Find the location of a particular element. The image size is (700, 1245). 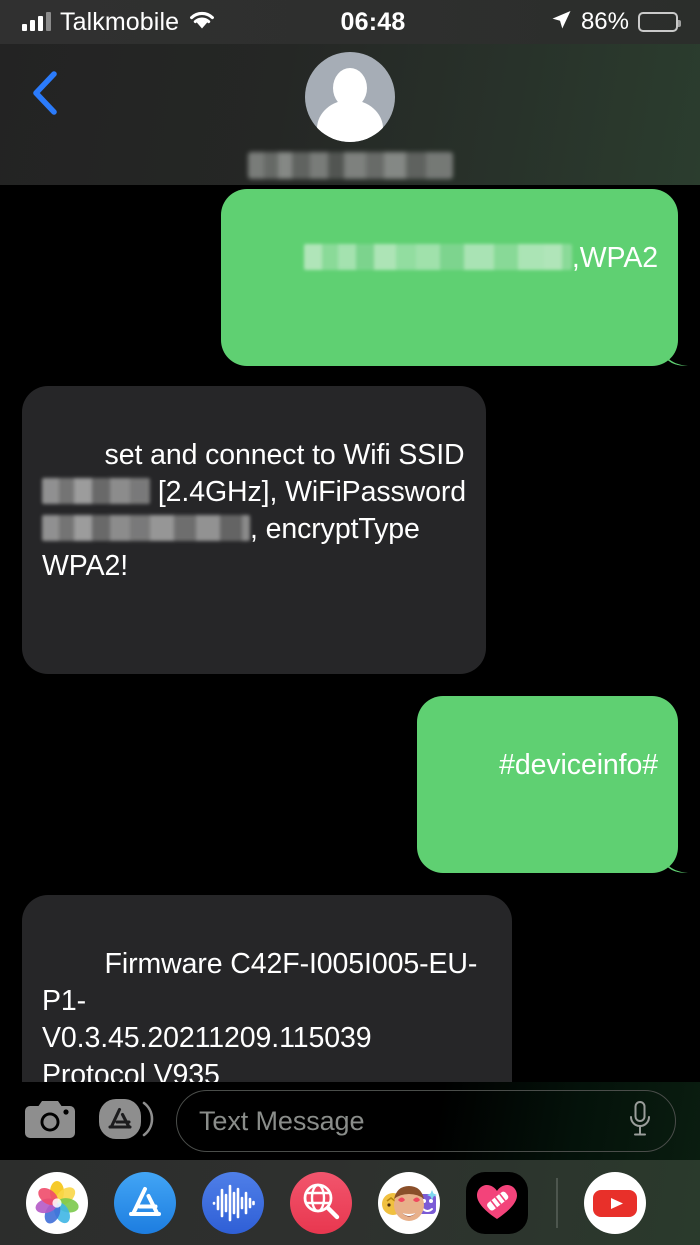

contact-header: [redacted] is located at coordinates (350, 115).